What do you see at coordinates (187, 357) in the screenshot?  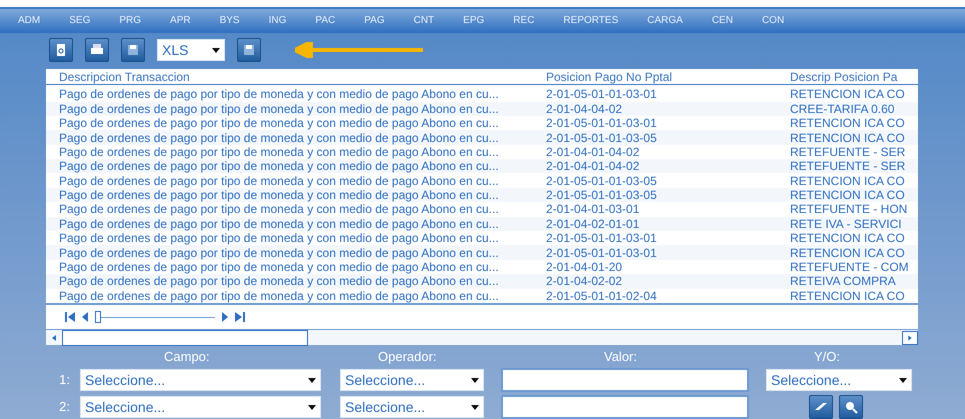 I see `column-label: Campo:` at bounding box center [187, 357].